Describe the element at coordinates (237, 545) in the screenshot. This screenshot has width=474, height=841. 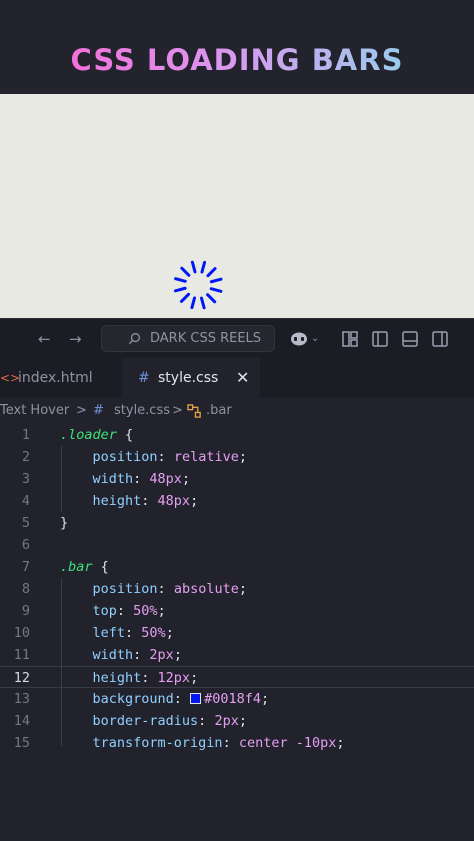
I see `code-line: 6` at that location.